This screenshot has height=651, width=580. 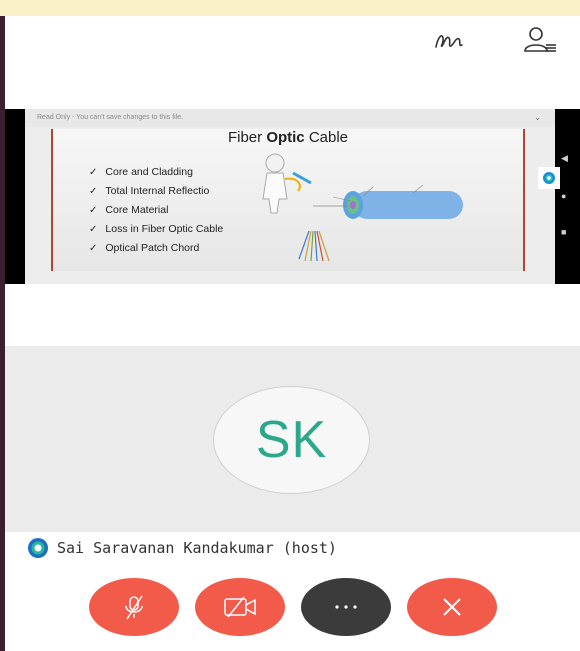 I want to click on webex-logo-icon, so click(x=38, y=548).